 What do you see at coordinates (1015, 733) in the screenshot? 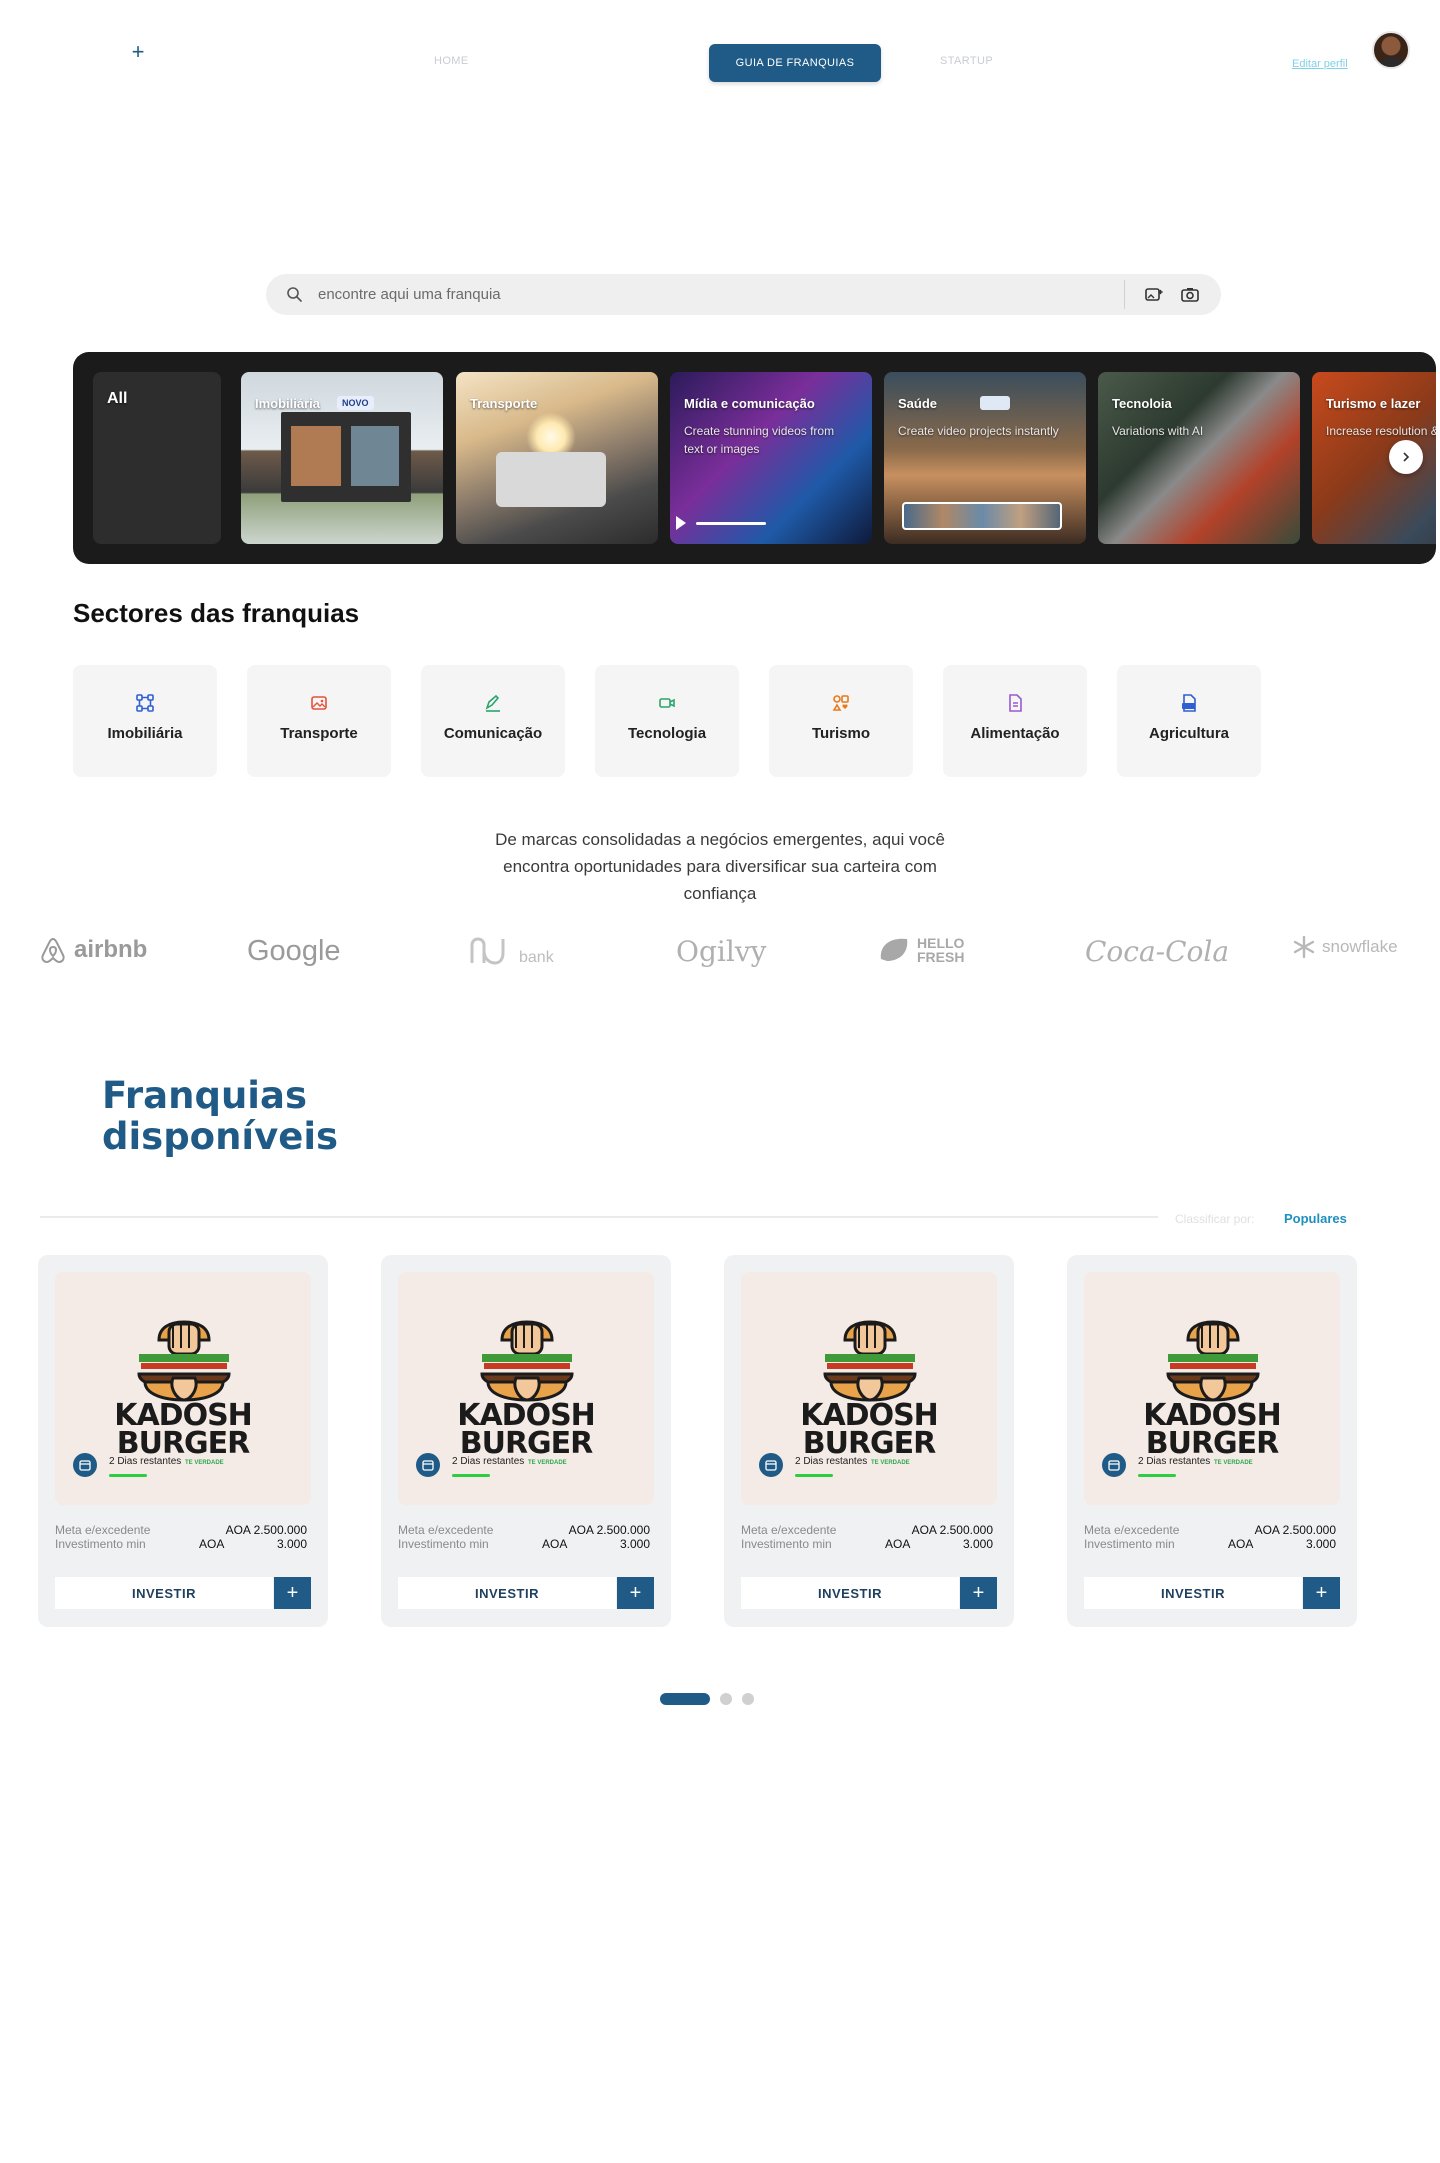
I see `sector-label: Alimentação` at bounding box center [1015, 733].